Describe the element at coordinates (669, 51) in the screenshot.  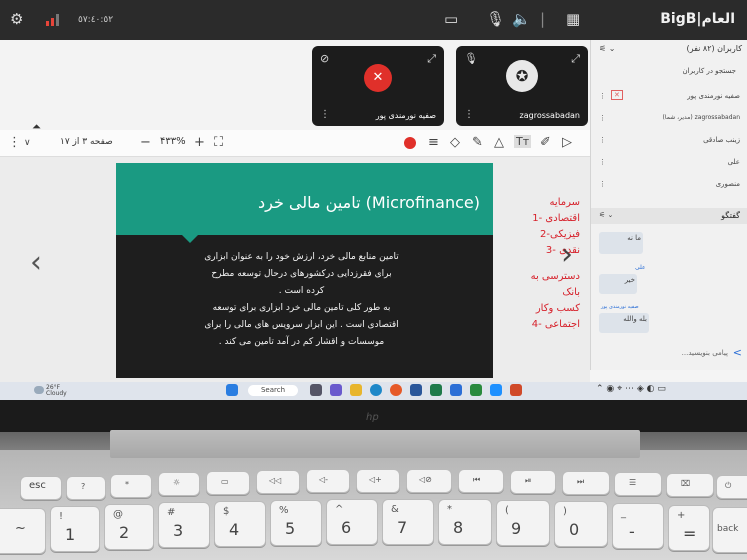
I see `users-header: کاربران (۸۲ نفر) ⌄ ⚟` at that location.